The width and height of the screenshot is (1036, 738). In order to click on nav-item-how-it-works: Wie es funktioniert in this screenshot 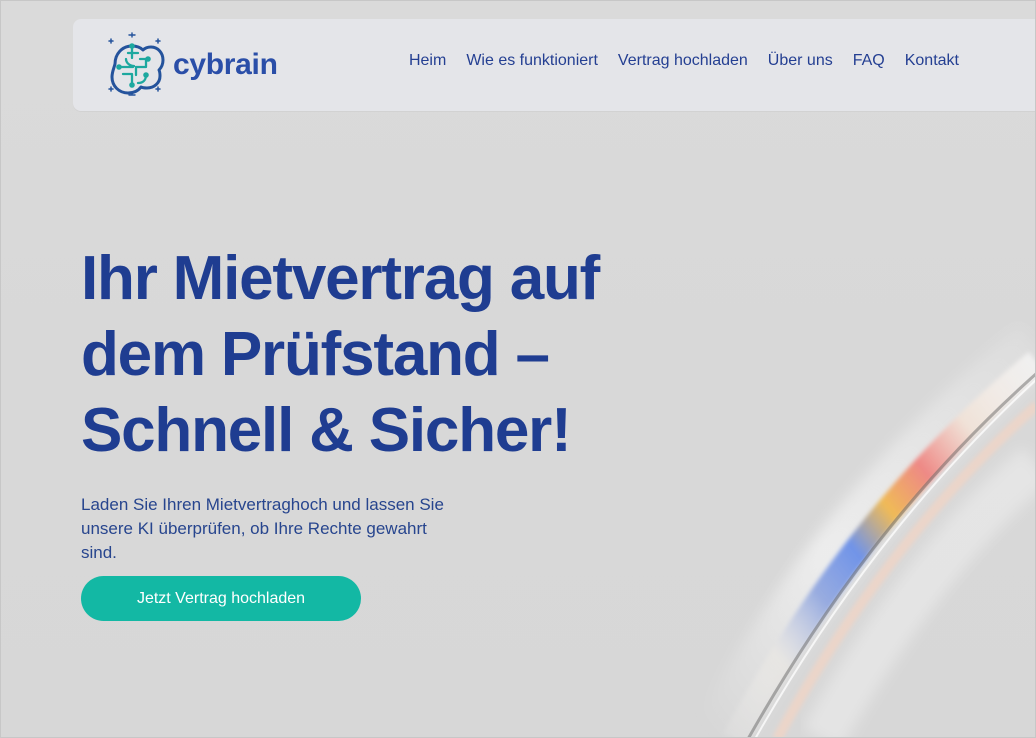, I will do `click(532, 61)`.